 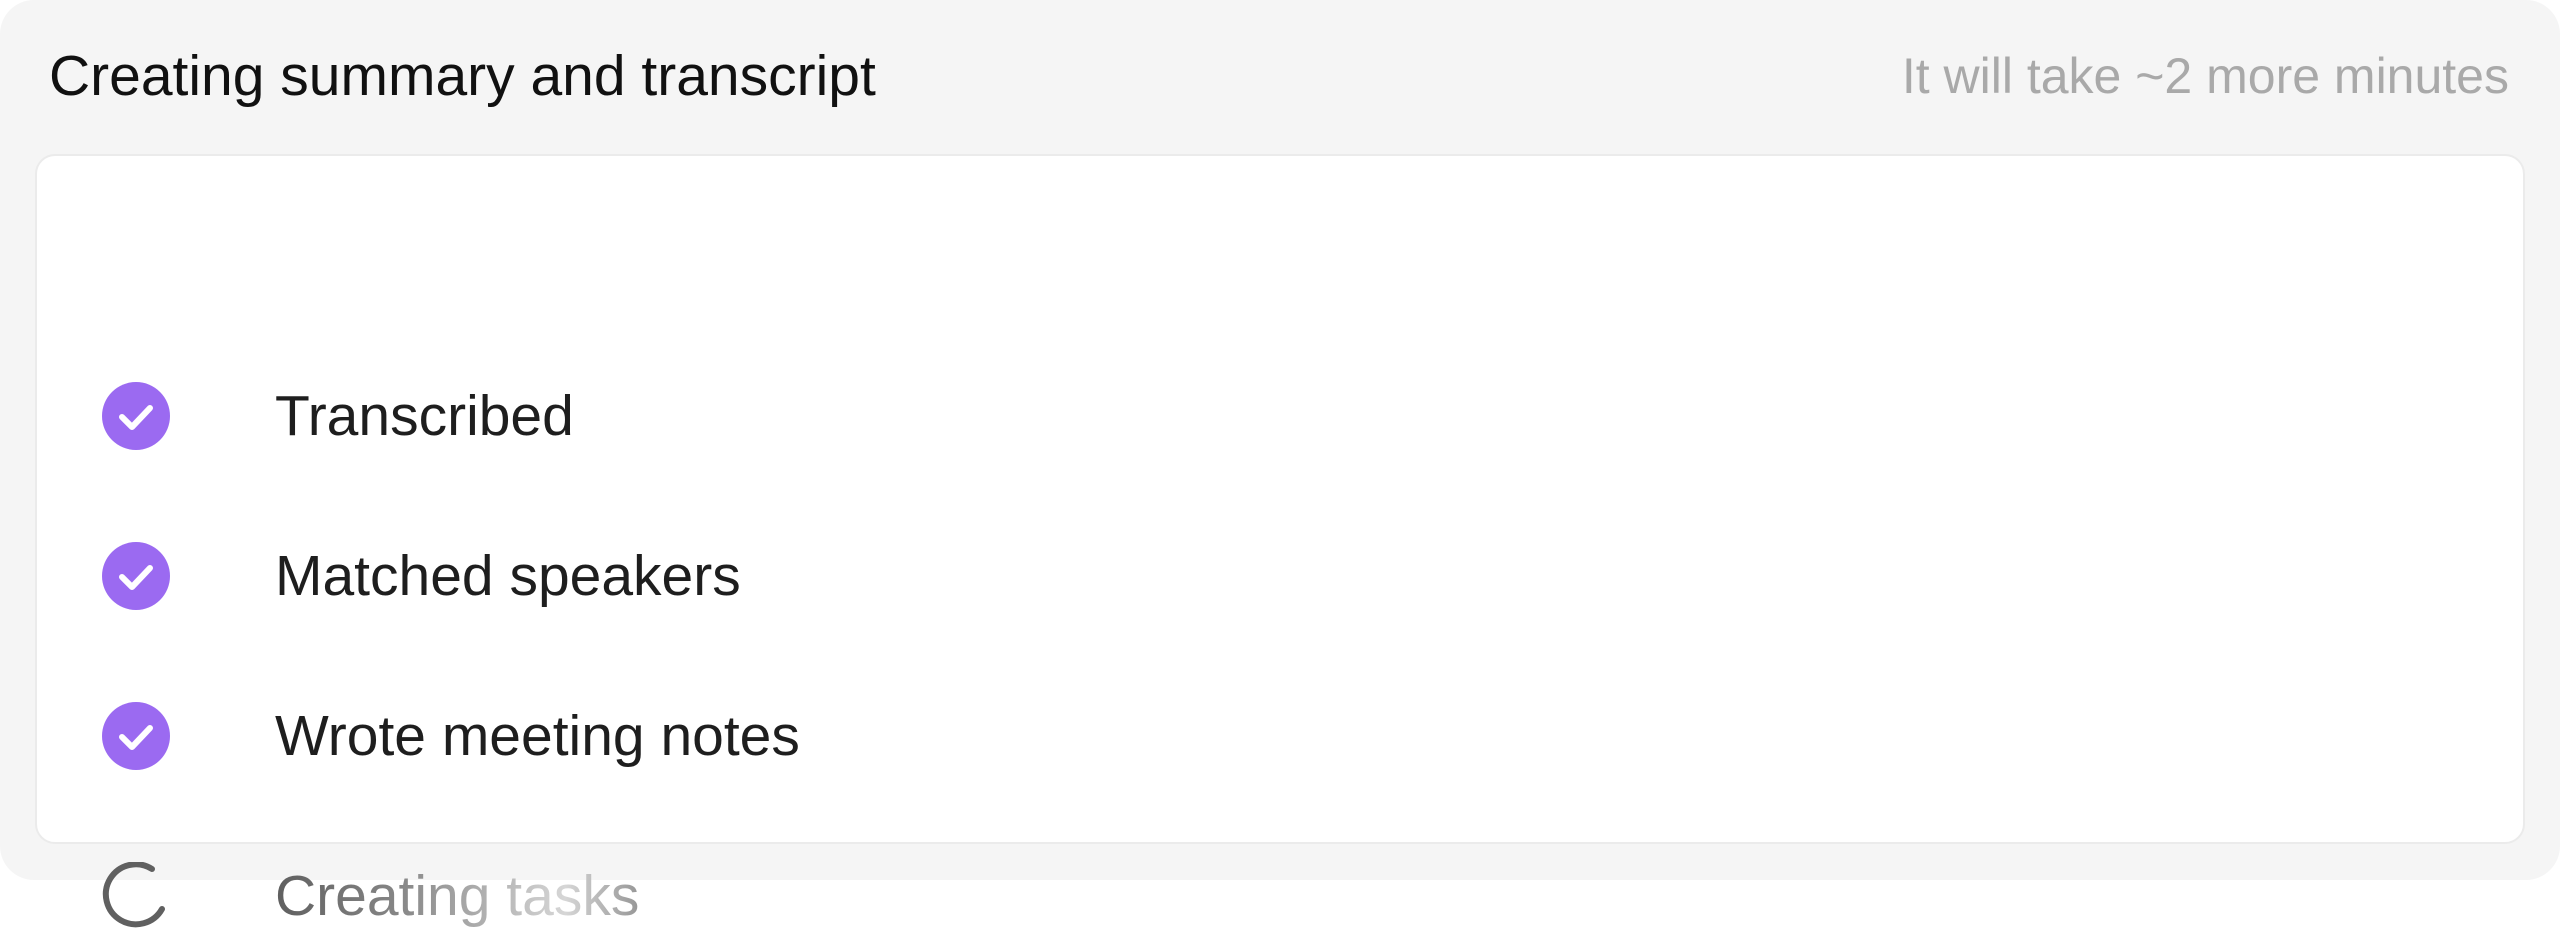 What do you see at coordinates (457, 896) in the screenshot?
I see `step-label: Creating tasks` at bounding box center [457, 896].